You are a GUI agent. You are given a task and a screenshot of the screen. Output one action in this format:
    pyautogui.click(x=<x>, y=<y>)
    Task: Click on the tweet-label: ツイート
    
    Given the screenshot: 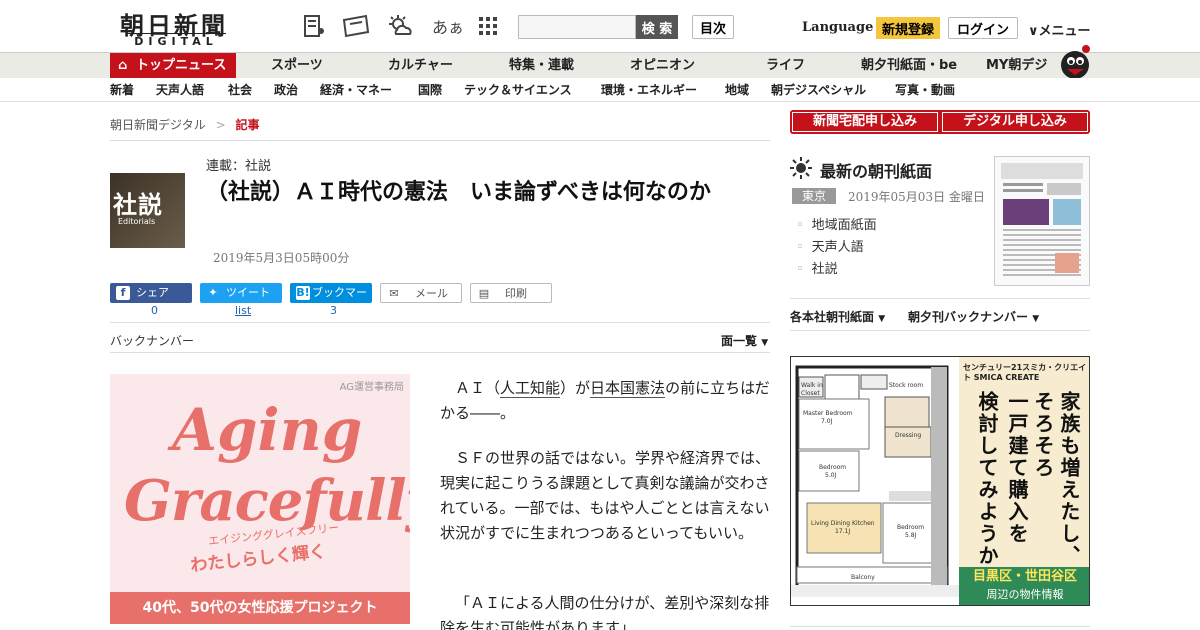 What is the action you would take?
    pyautogui.click(x=248, y=292)
    